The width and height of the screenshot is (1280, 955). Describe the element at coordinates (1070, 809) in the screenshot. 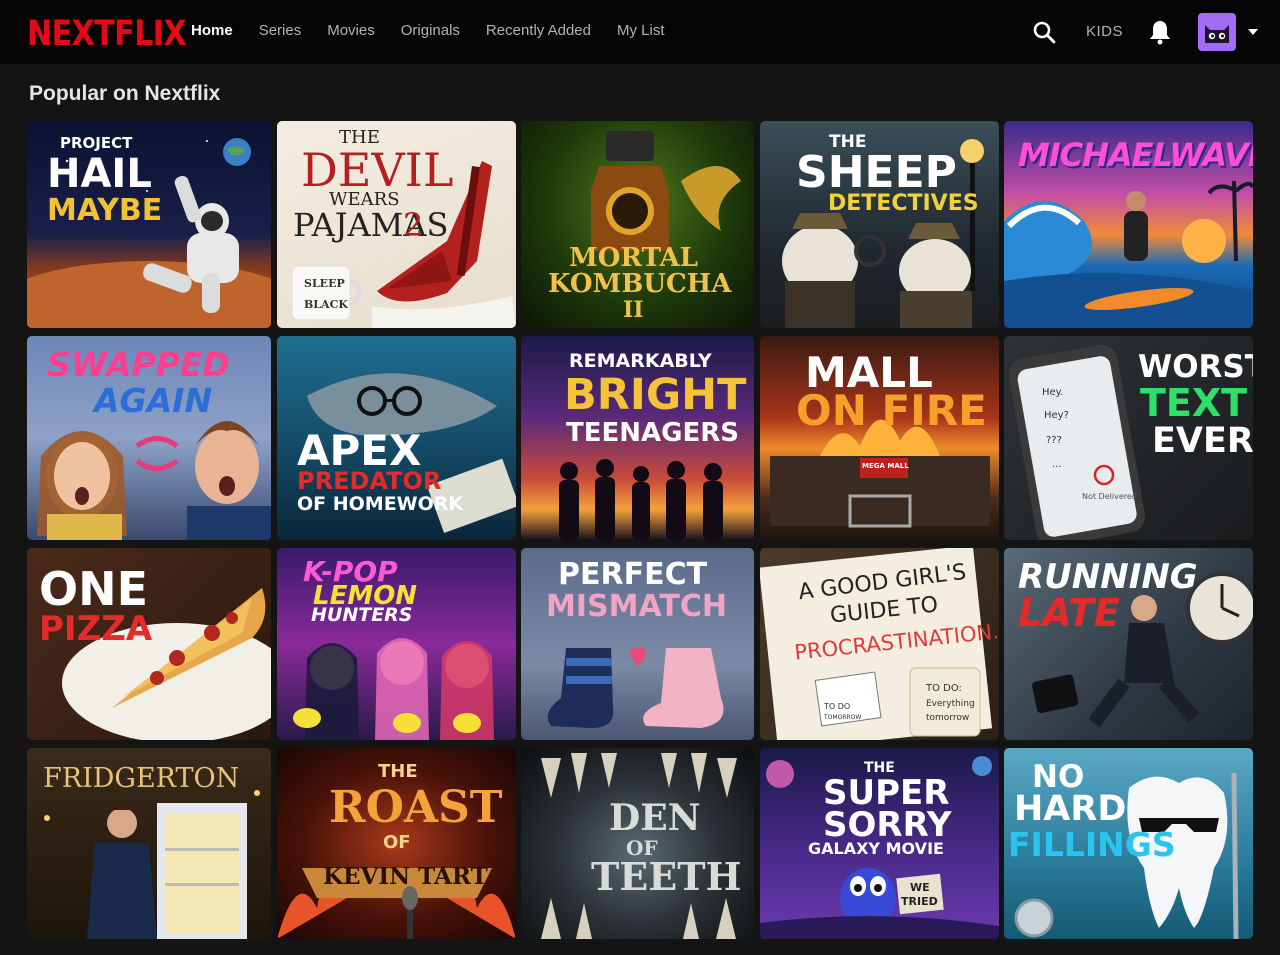

I see `tile-title-line: HARD` at that location.